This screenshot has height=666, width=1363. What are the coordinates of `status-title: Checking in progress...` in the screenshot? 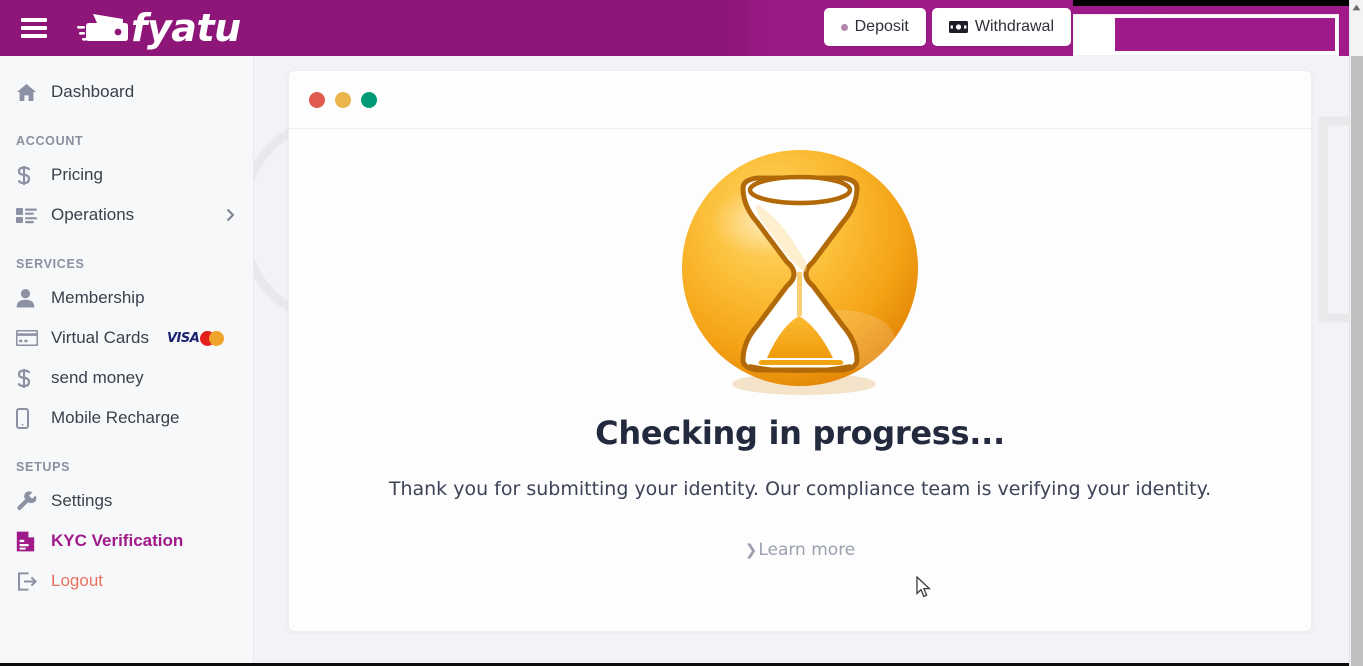 It's located at (800, 433).